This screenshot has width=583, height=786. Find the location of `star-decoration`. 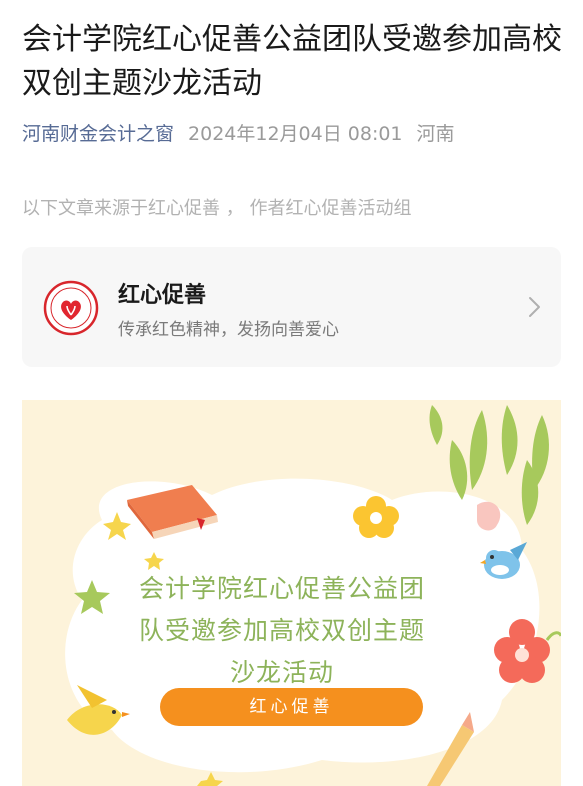

star-decoration is located at coordinates (210, 779).